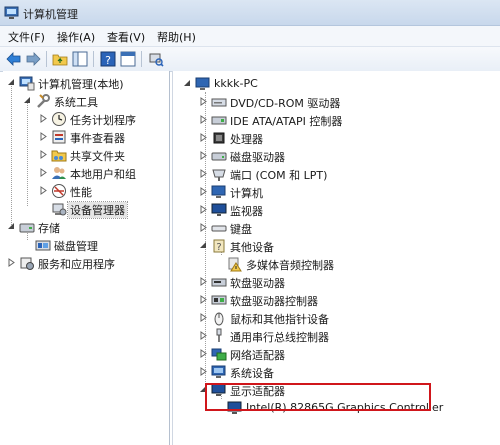 The width and height of the screenshot is (500, 445). What do you see at coordinates (81, 84) in the screenshot?
I see `tree-node-label: 计算机管理(本地)` at bounding box center [81, 84].